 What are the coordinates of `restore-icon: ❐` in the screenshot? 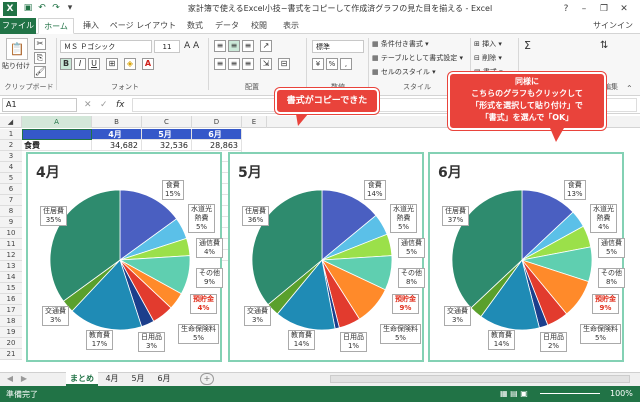 It's located at (604, 9).